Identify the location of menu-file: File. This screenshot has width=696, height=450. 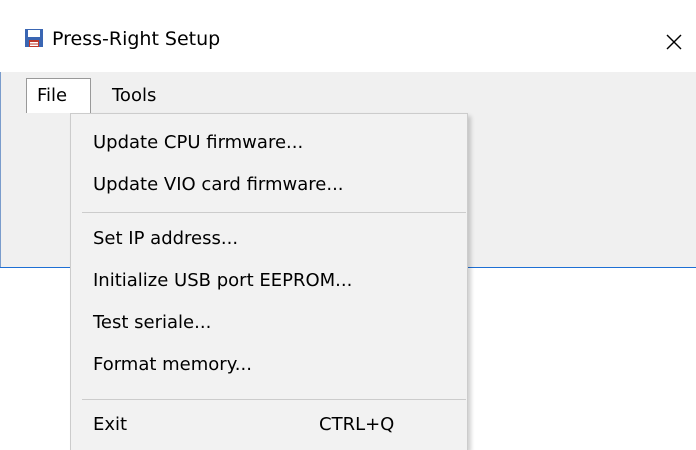
(58, 95).